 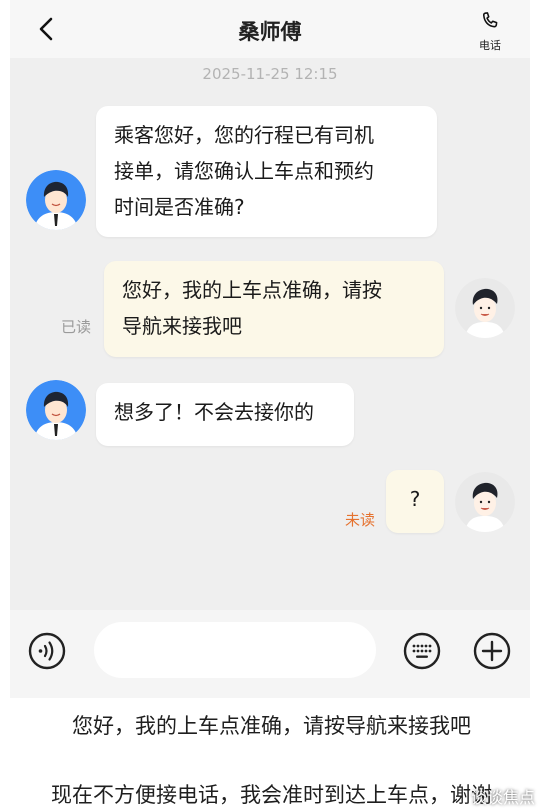 What do you see at coordinates (214, 412) in the screenshot?
I see `message-line: 想多了！不会去接你的` at bounding box center [214, 412].